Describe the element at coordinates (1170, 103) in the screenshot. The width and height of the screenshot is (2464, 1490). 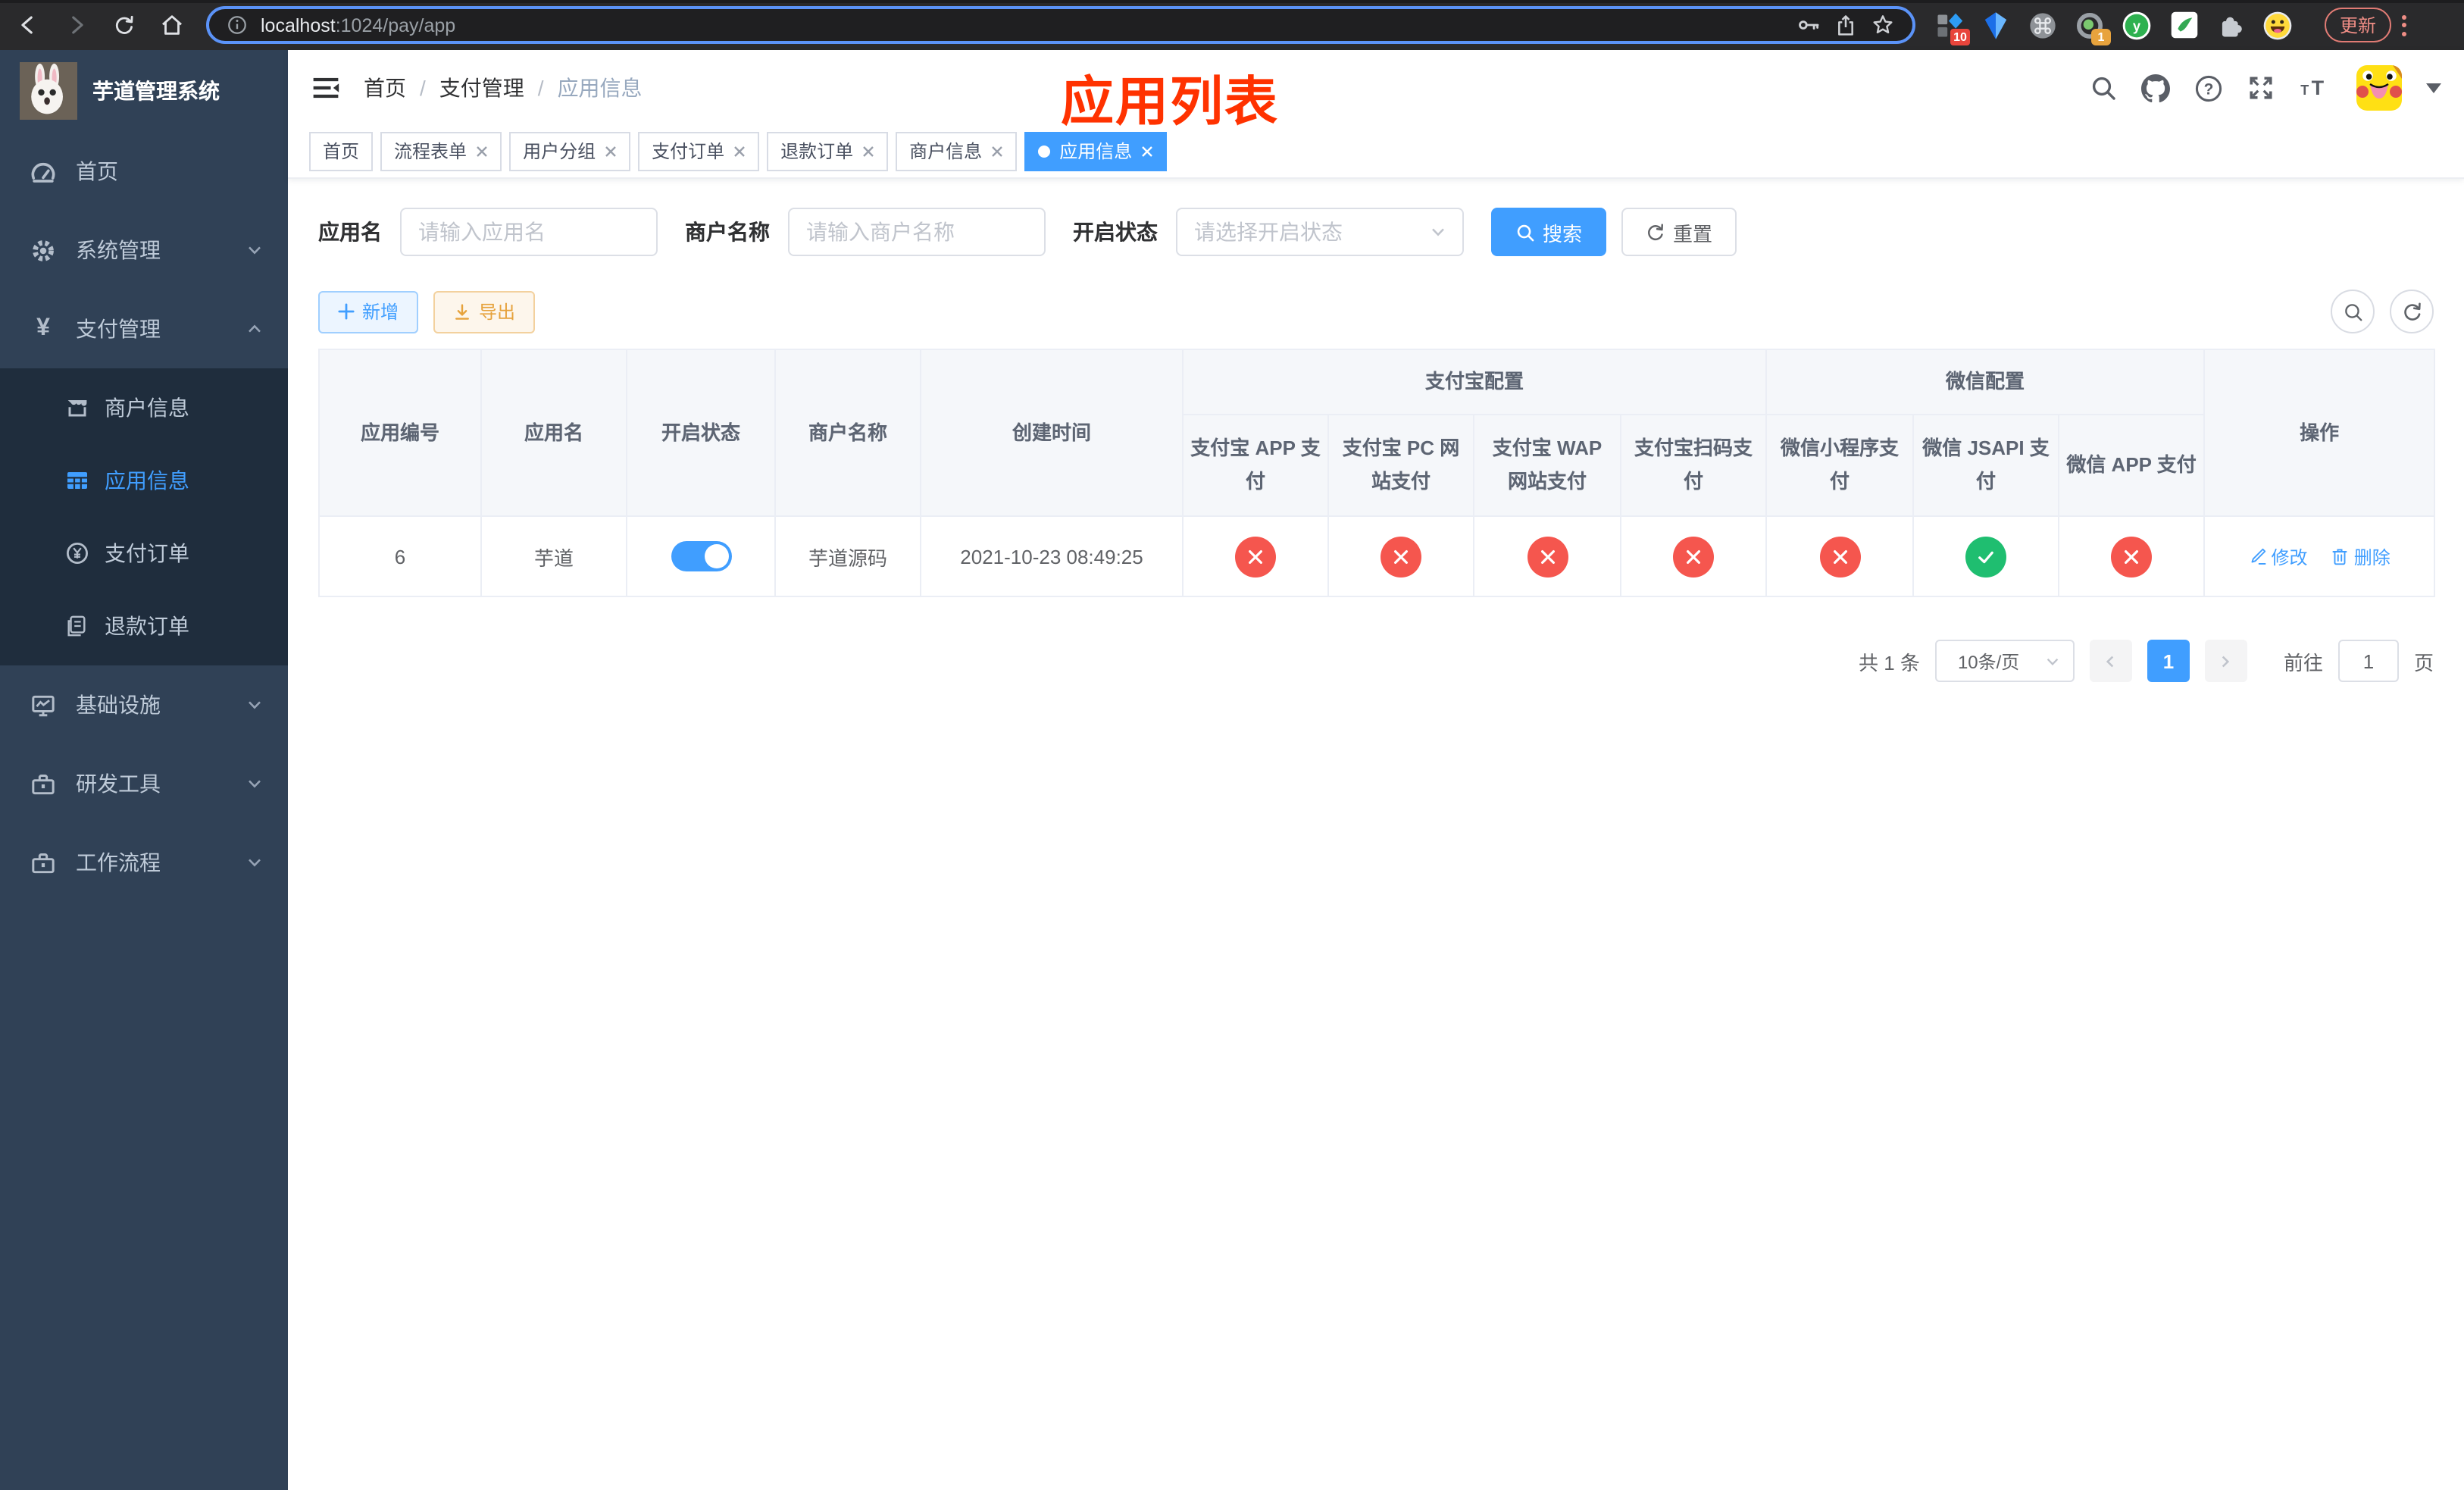
I see `annotation-title: 应用列表` at that location.